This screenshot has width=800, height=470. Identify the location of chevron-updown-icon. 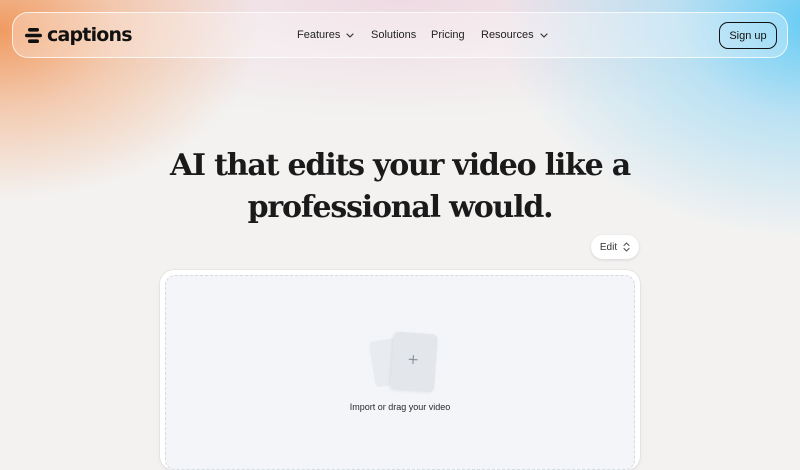
(626, 247).